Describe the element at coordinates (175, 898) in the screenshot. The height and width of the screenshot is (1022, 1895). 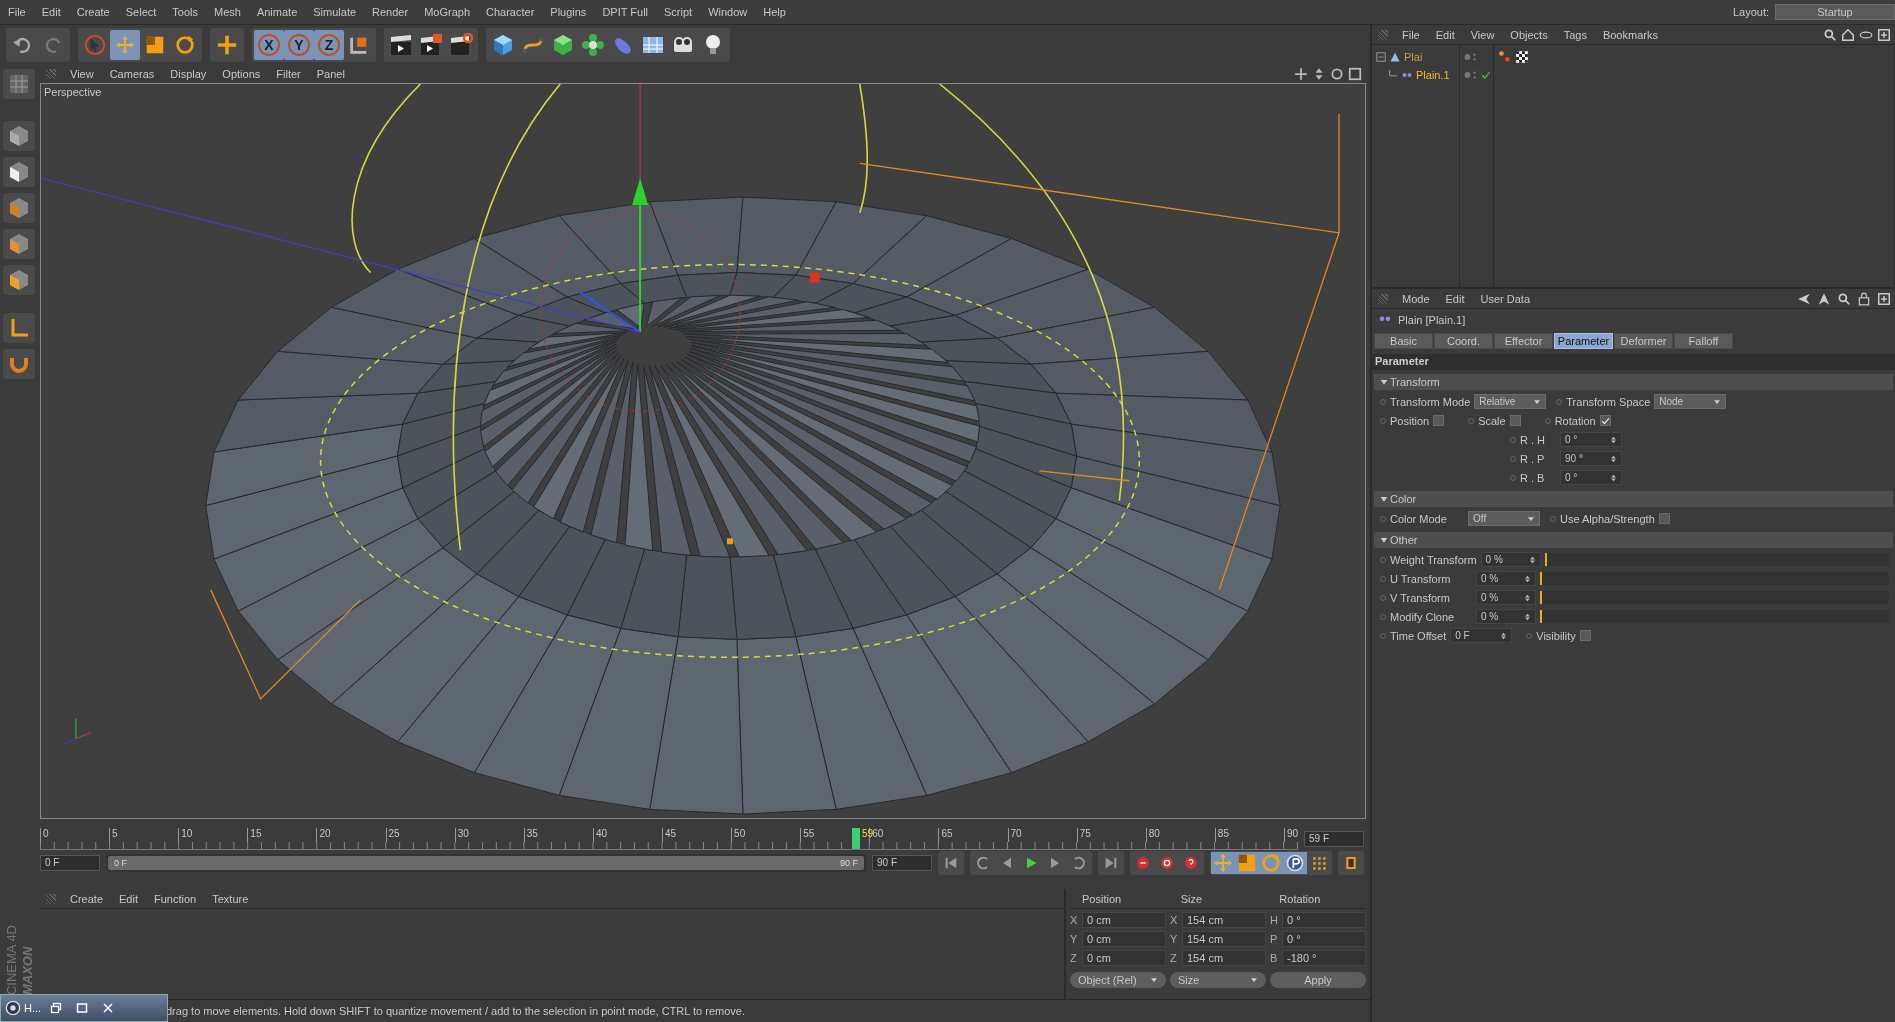
I see `menu-item: Function` at that location.